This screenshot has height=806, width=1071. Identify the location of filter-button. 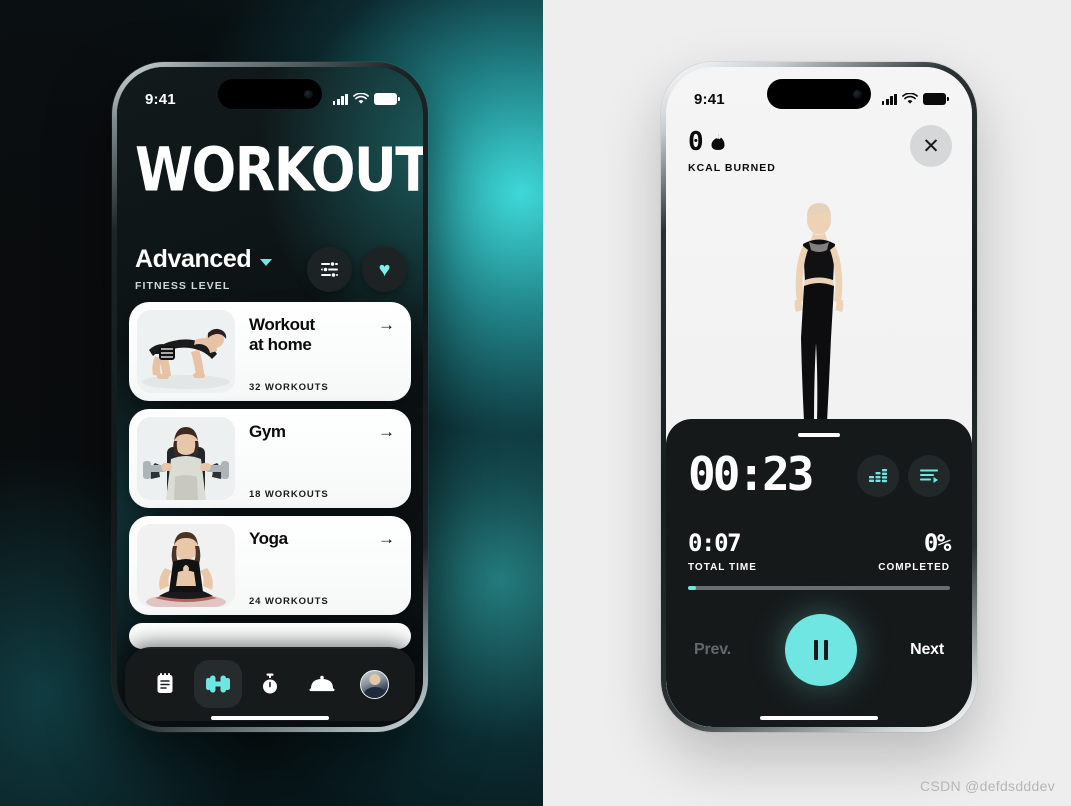
(329, 269).